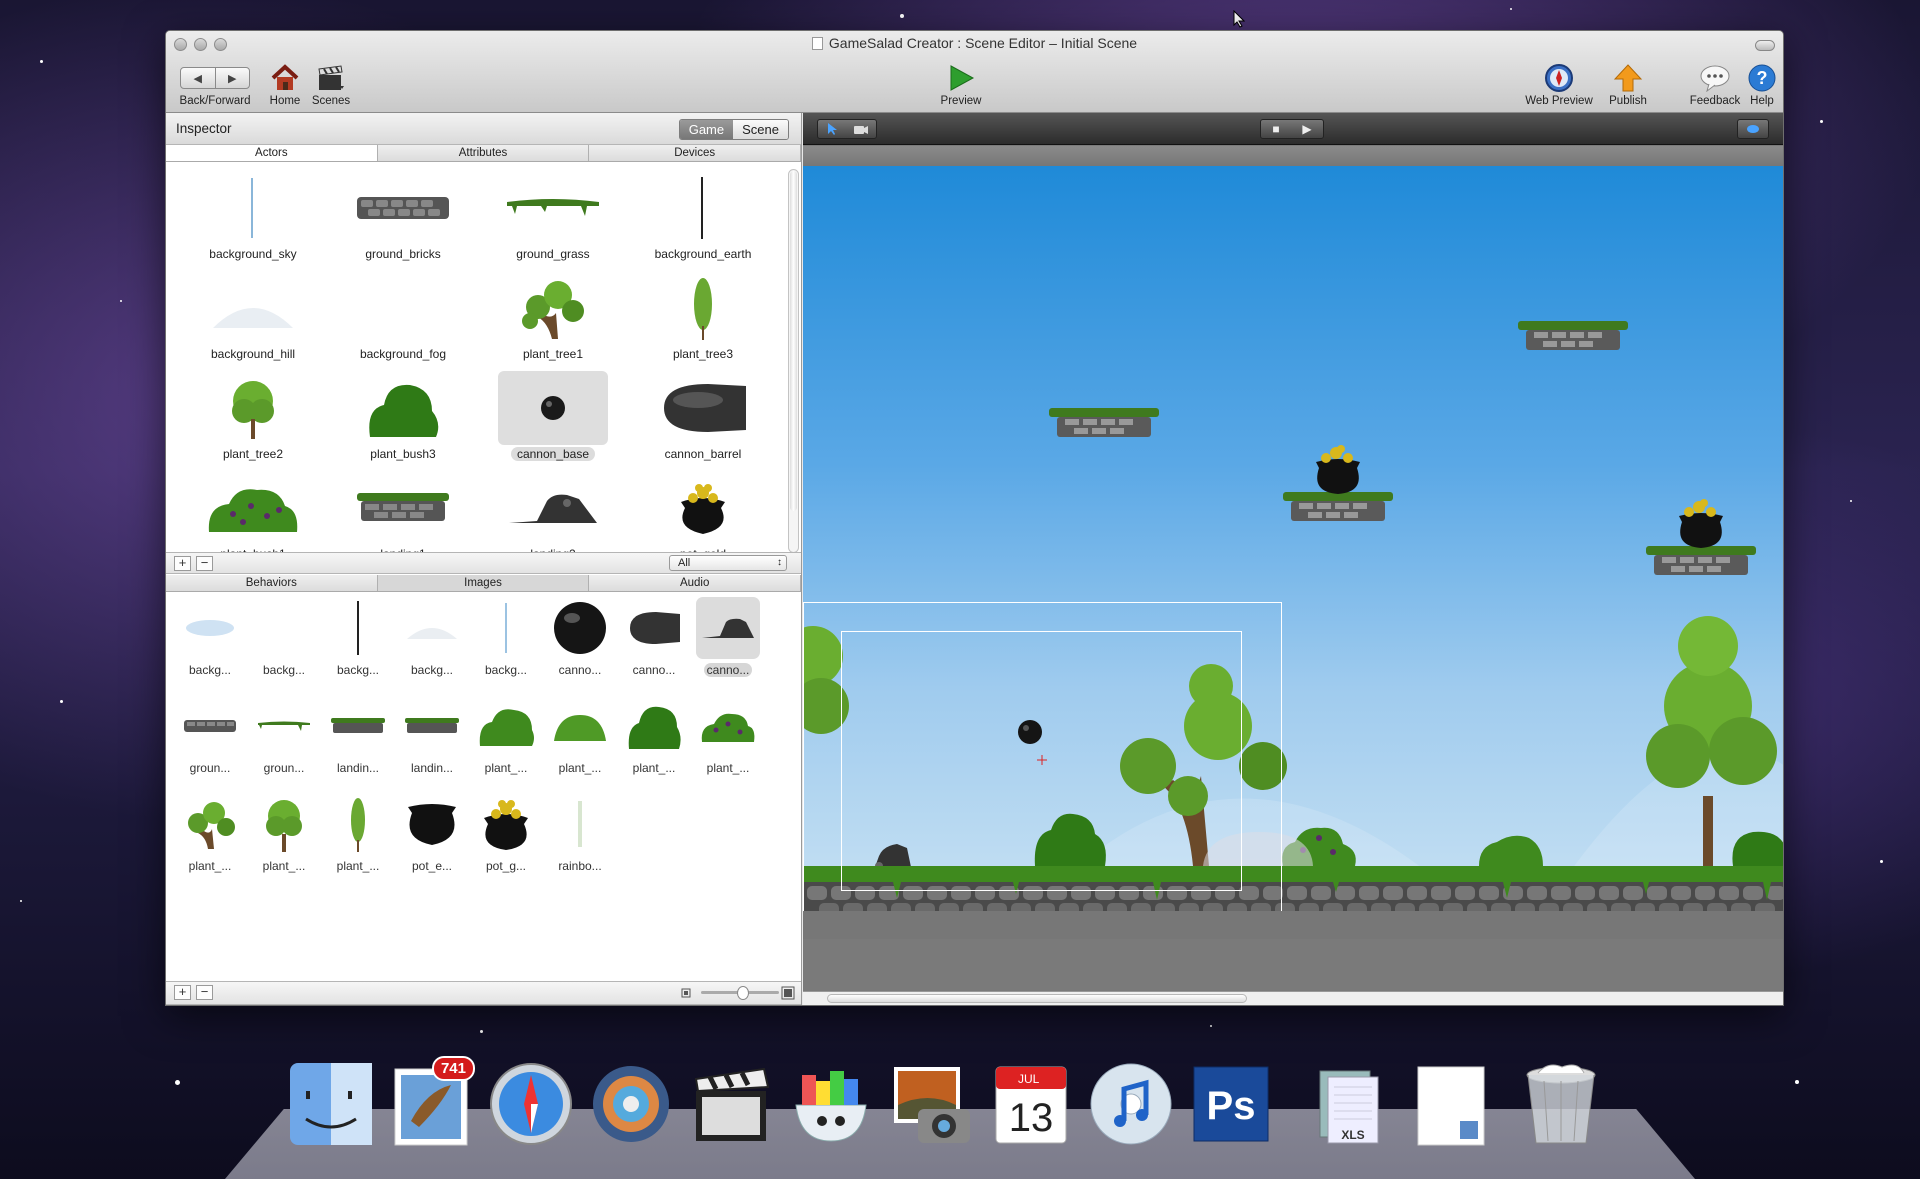 The height and width of the screenshot is (1179, 1920). I want to click on final-cut-dock-item, so click(731, 1104).